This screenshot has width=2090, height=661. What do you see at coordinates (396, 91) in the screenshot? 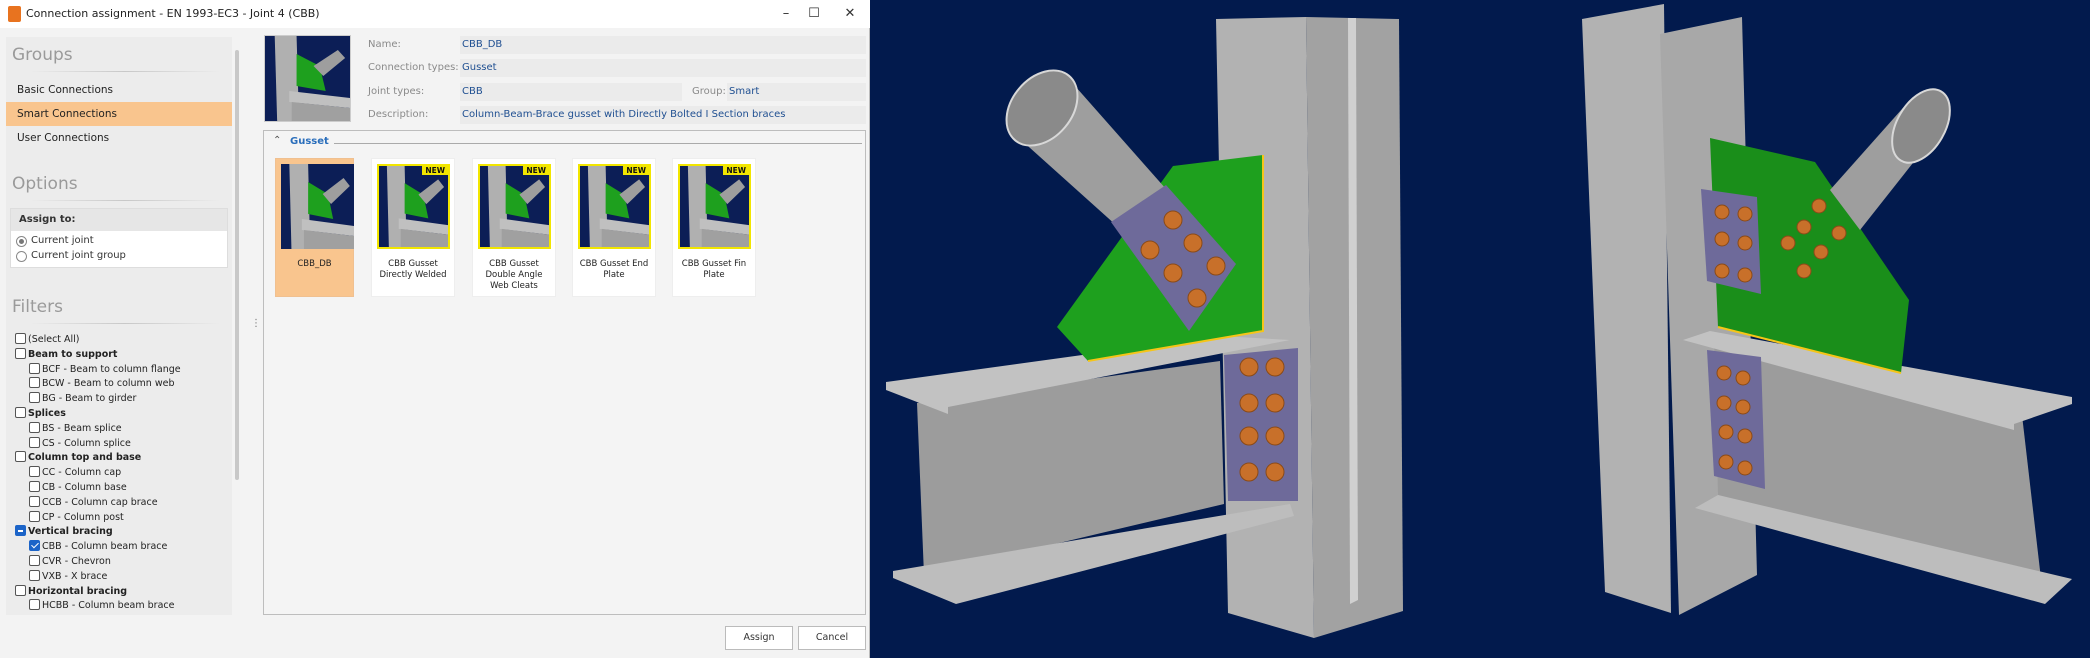
I see `joint-types-label: Joint types:` at bounding box center [396, 91].